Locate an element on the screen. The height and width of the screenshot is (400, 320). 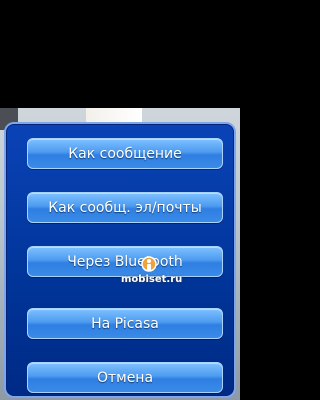
watermark-logo-icon is located at coordinates (149, 264).